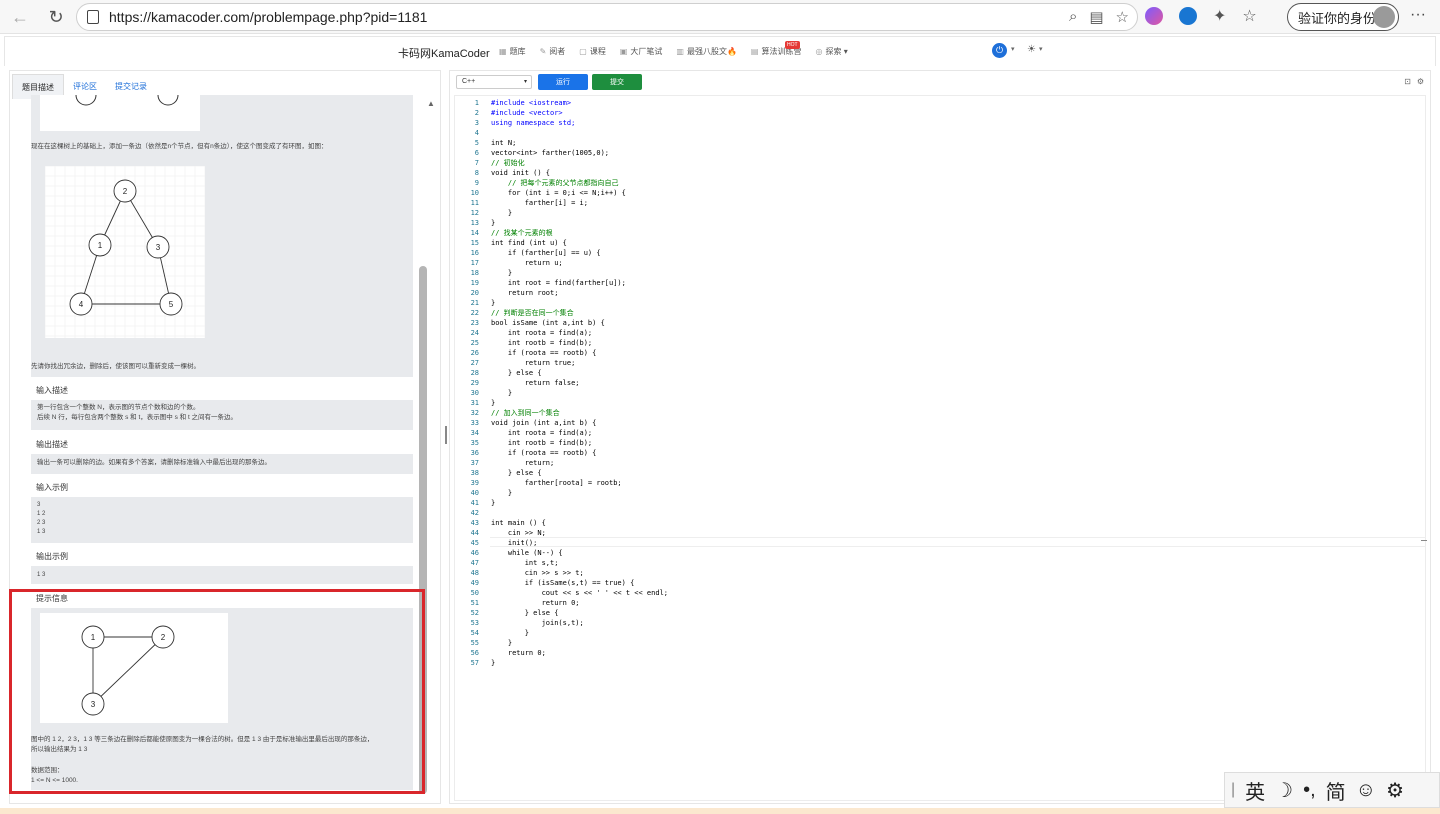  I want to click on sun-icon: ☀, so click(1031, 49).